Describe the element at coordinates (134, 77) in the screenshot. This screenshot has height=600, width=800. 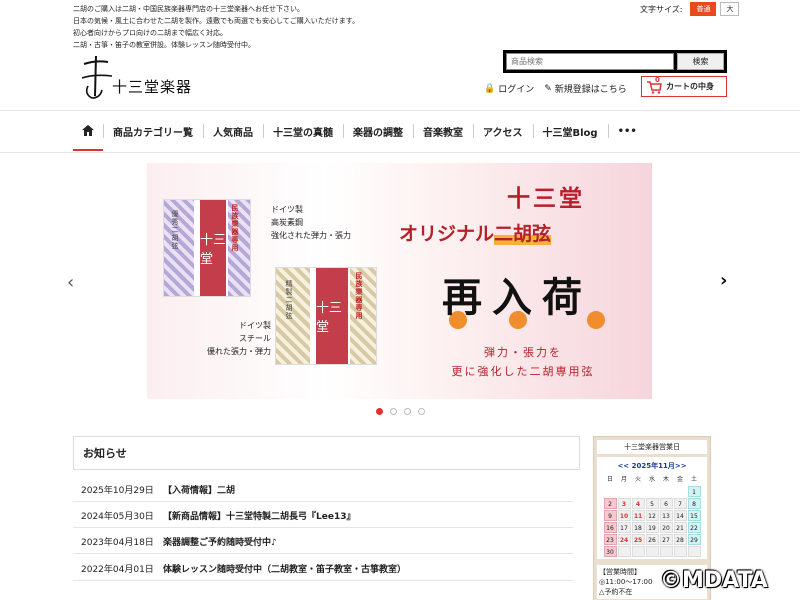
I see `site-logo: 十三堂楽器` at that location.